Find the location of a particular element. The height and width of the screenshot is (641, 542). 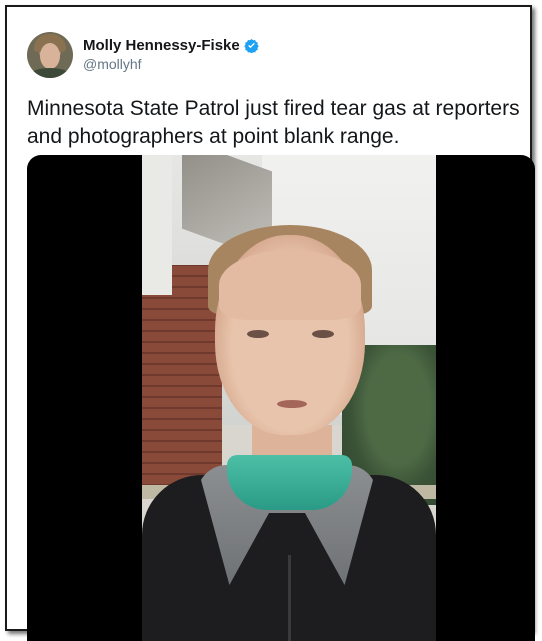

subject-face-mask is located at coordinates (289, 482).